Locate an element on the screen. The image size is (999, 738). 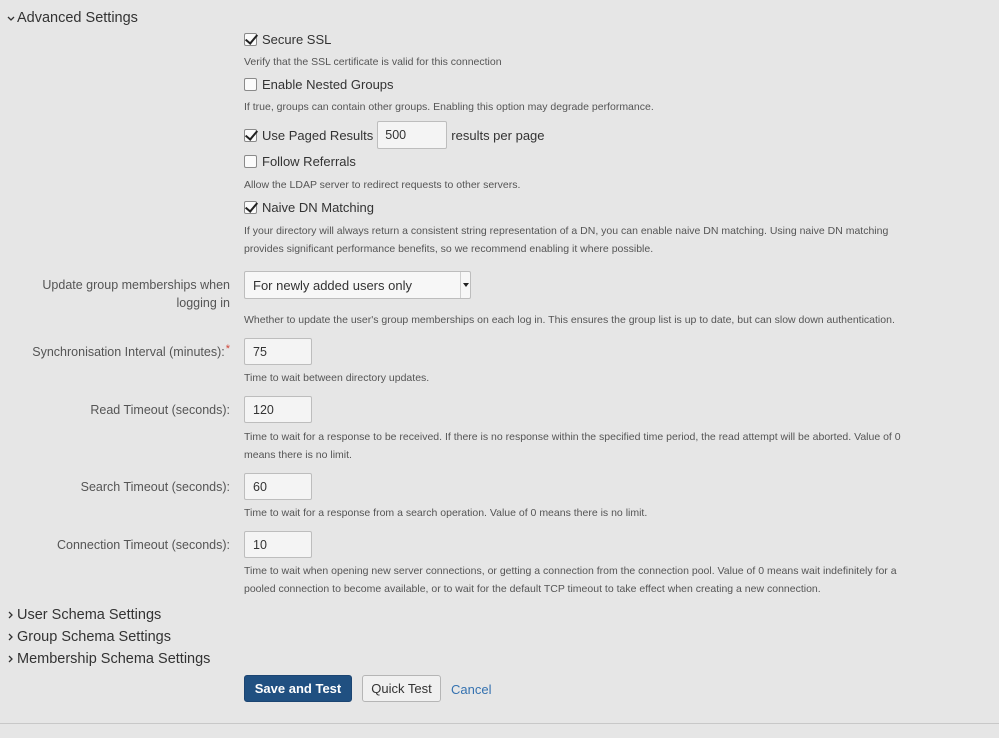
user-schema-settings-toggle: User Schema Settings is located at coordinates (83, 615).